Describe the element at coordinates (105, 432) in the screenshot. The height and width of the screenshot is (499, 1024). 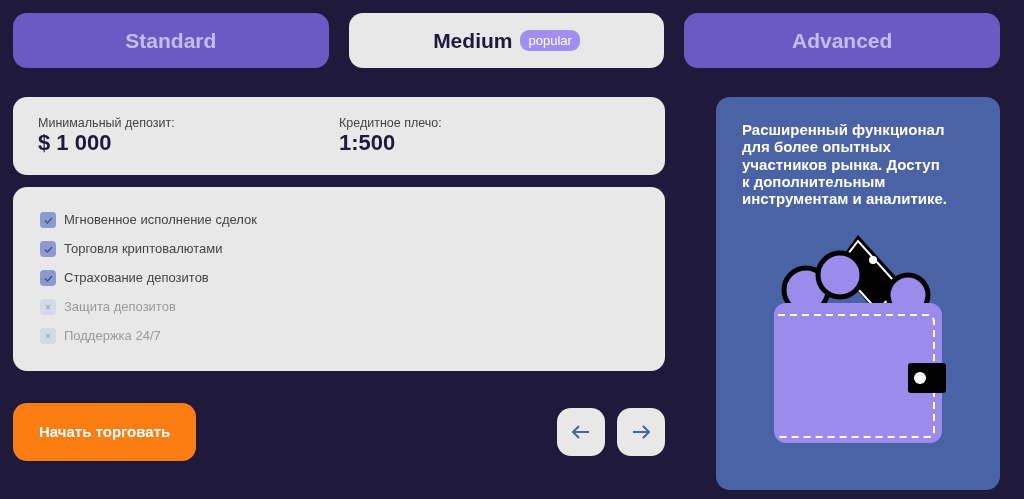
I see `start-trading-button: Начать торговать` at that location.